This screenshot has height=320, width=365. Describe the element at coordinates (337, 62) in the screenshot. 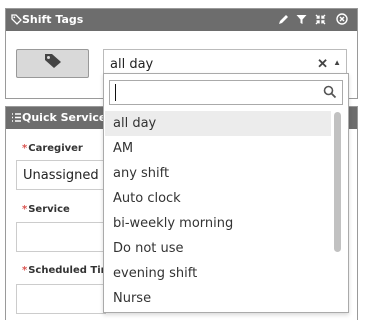

I see `caret-up-icon: ▲` at that location.